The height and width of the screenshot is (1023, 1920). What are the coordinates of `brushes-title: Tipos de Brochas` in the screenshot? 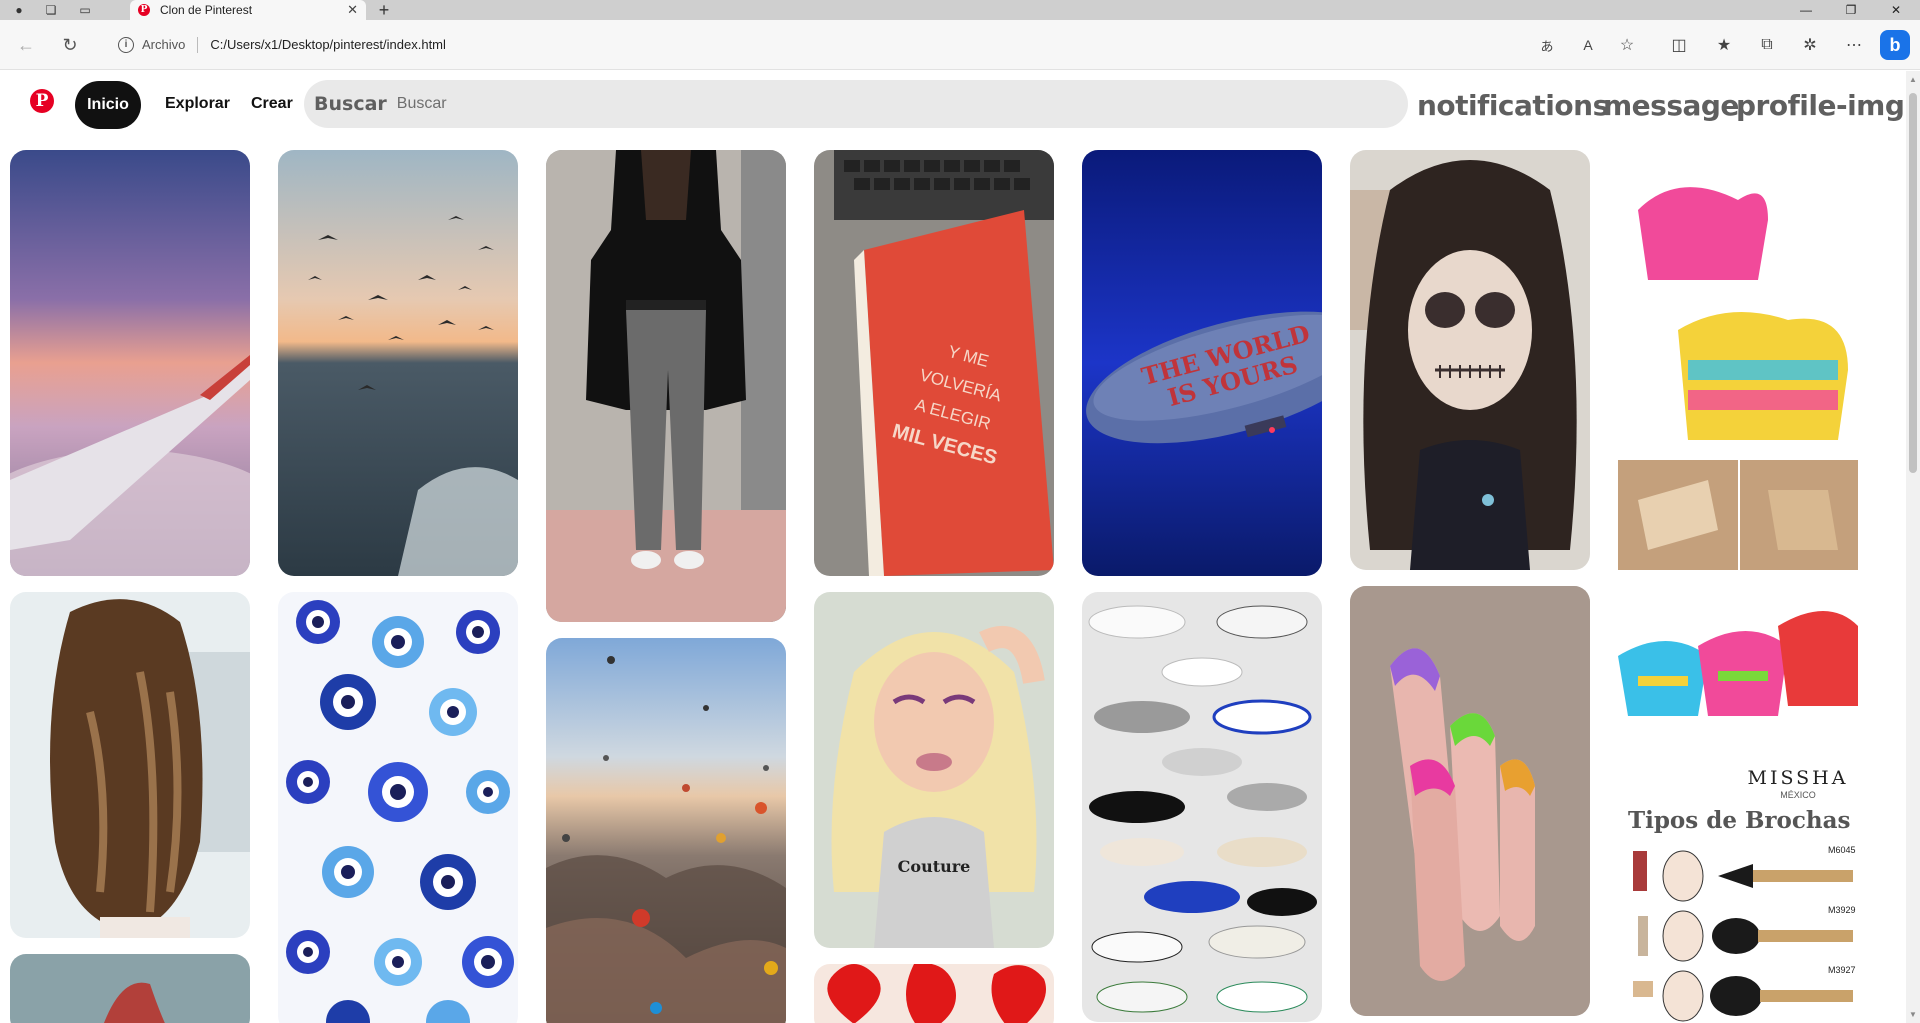 It's located at (1739, 820).